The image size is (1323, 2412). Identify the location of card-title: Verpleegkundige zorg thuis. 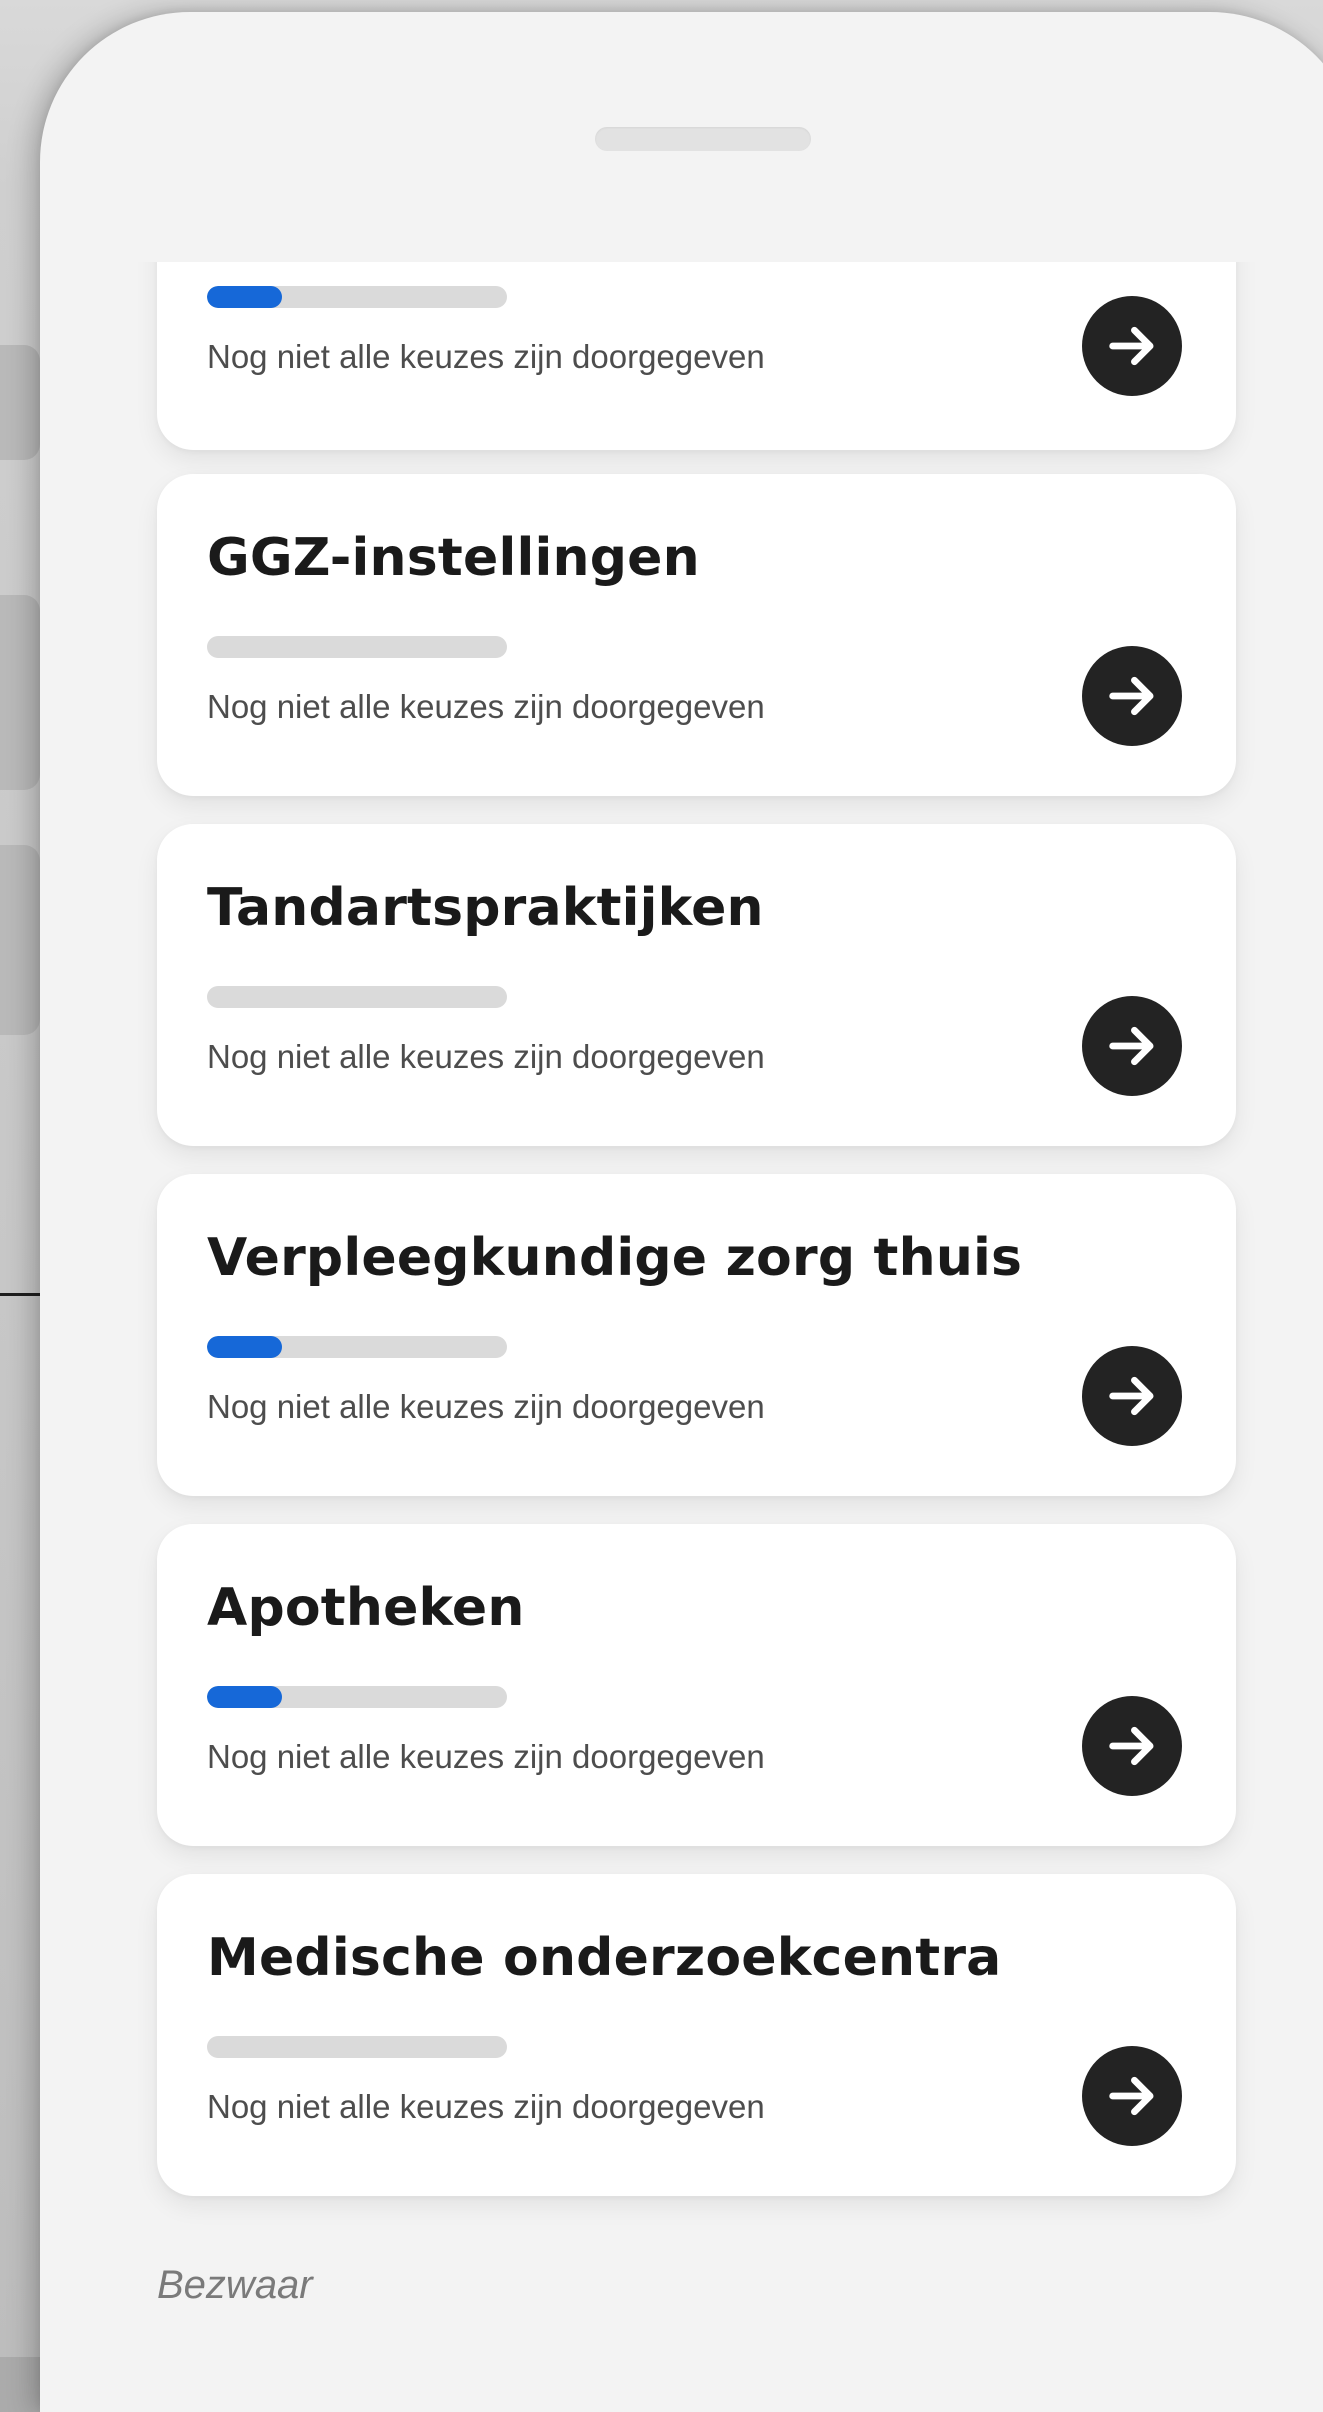
(615, 1258).